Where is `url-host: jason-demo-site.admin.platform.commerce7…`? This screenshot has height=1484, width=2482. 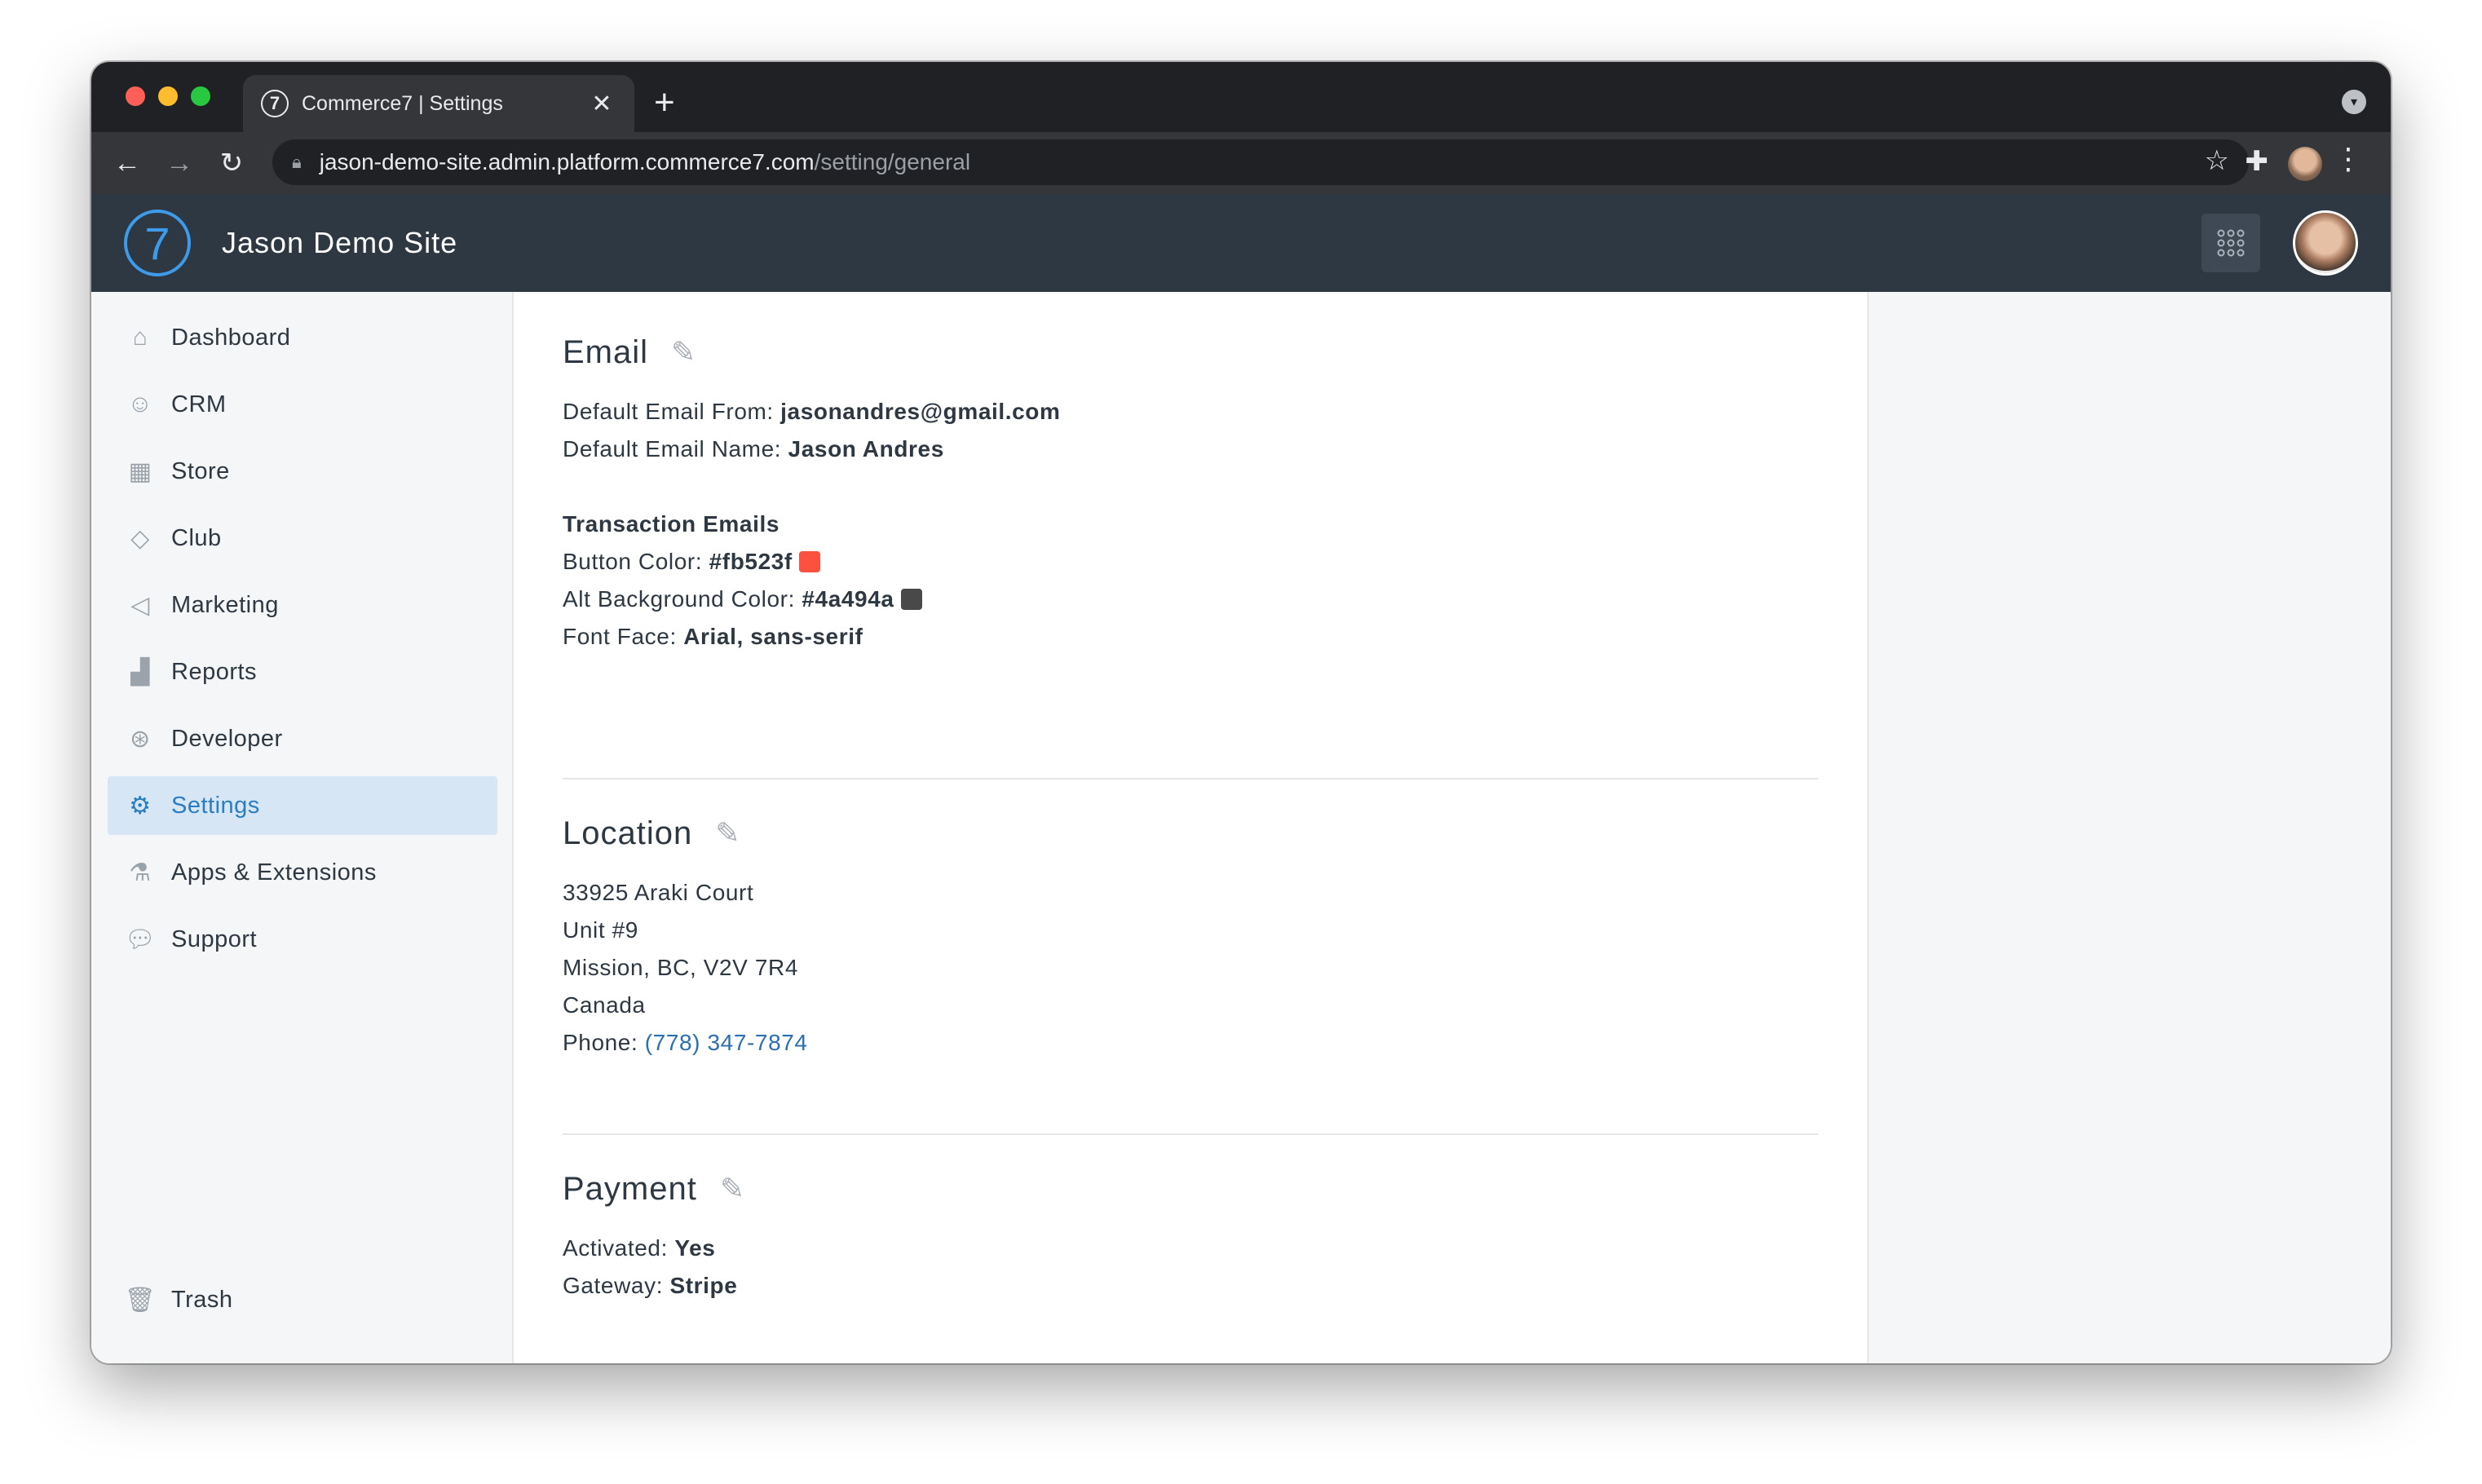
url-host: jason-demo-site.admin.platform.commerce7… is located at coordinates (567, 161).